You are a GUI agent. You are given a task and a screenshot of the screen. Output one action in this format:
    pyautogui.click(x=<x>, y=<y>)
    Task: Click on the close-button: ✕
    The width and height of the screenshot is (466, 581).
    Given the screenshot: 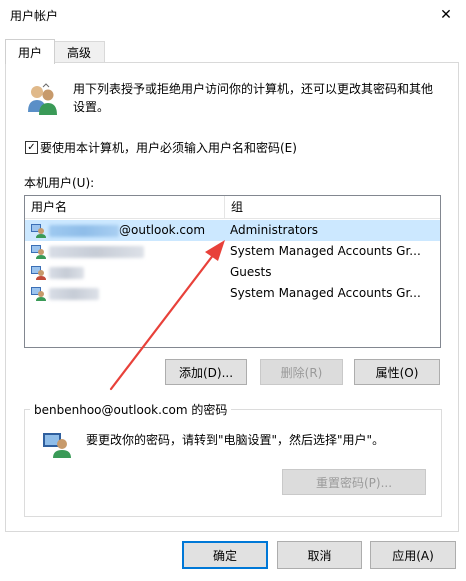 What is the action you would take?
    pyautogui.click(x=446, y=15)
    